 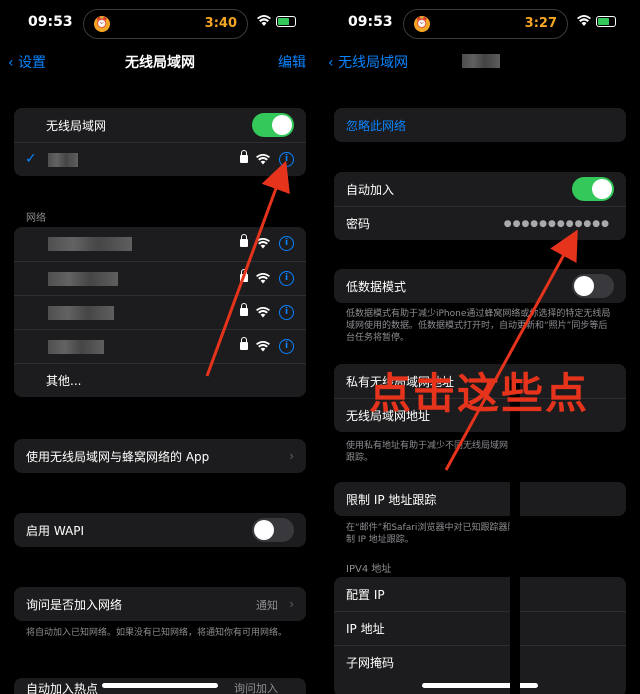 I want to click on arrow-to-password, so click(x=511, y=350).